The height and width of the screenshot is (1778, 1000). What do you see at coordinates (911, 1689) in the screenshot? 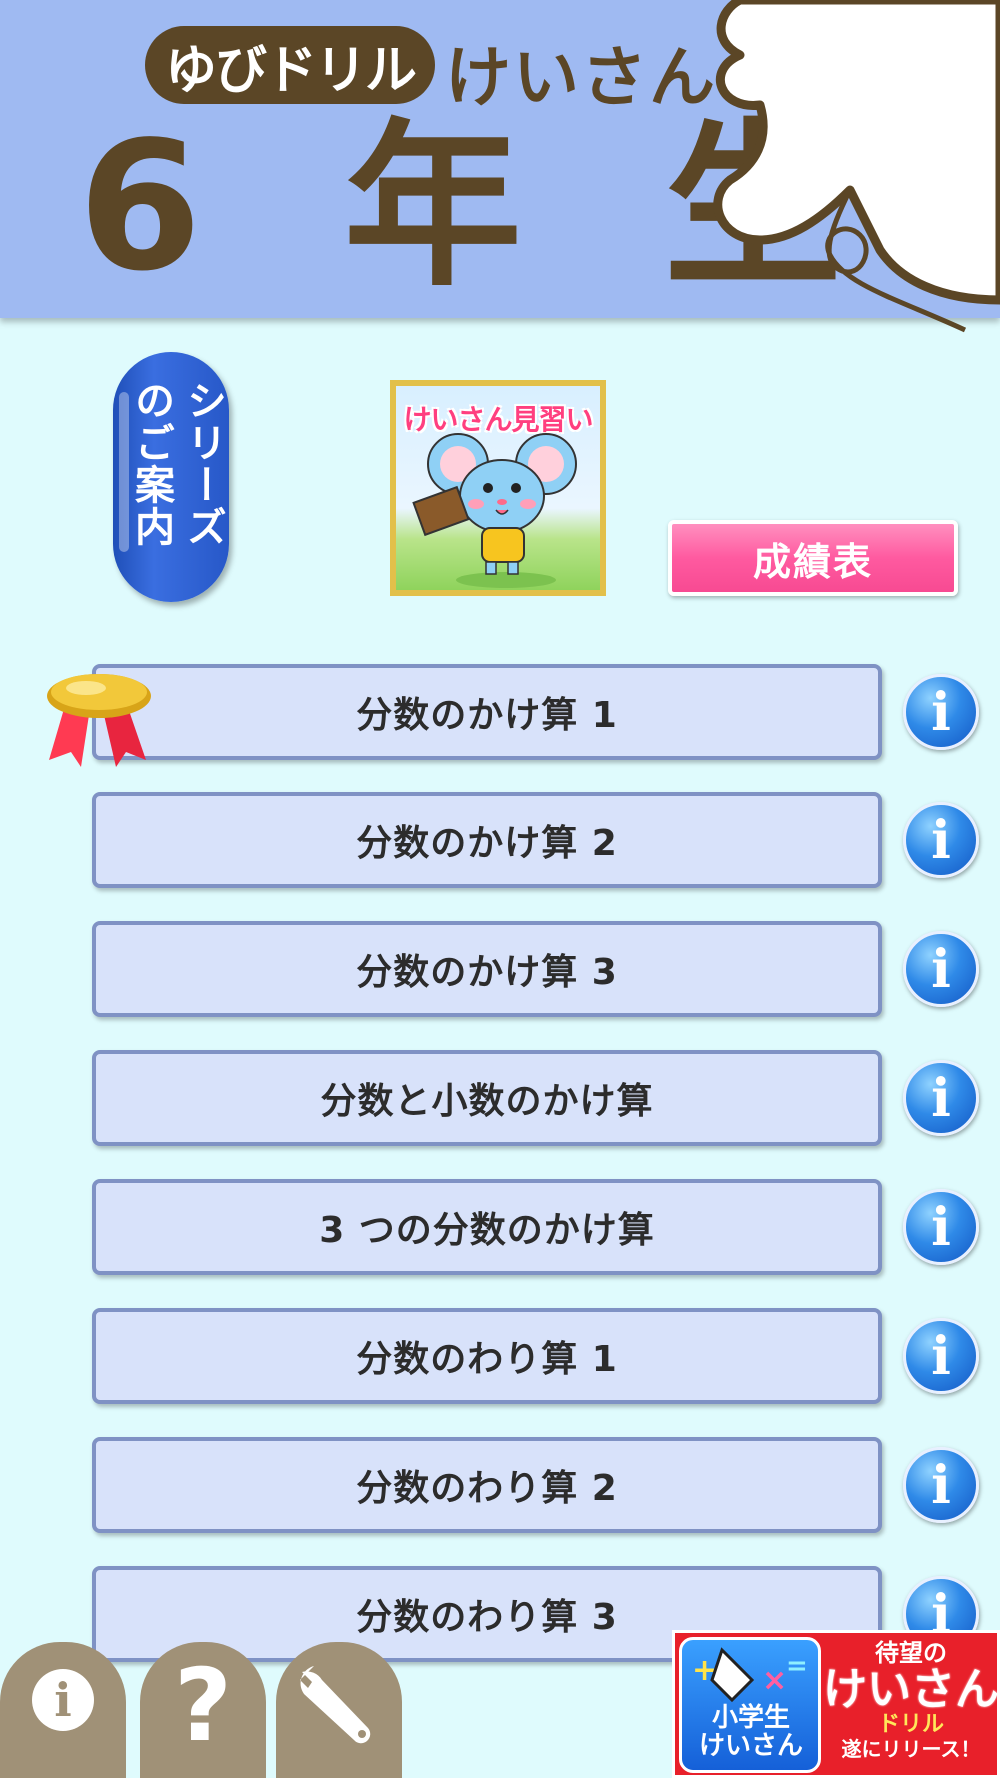
I see `banner-line2: けいさん` at bounding box center [911, 1689].